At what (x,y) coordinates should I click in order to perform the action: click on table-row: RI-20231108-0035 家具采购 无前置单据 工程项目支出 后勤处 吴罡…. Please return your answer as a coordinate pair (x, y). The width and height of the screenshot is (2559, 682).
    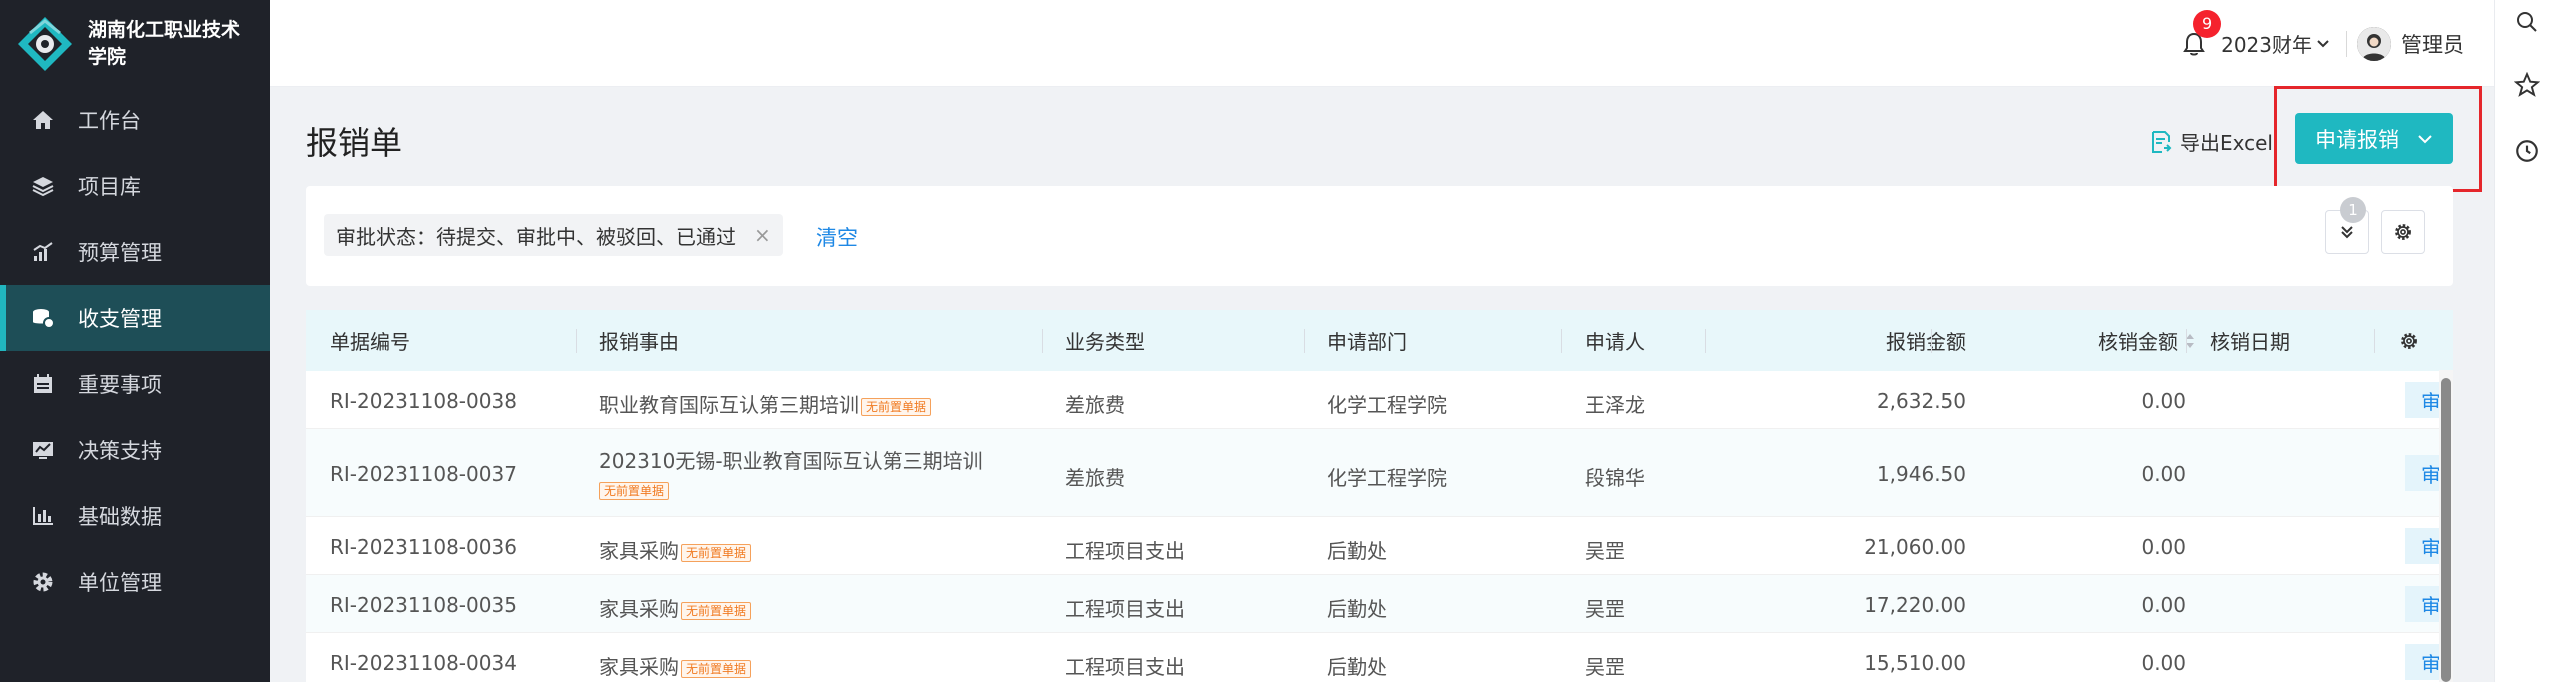
    Looking at the image, I should click on (1379, 604).